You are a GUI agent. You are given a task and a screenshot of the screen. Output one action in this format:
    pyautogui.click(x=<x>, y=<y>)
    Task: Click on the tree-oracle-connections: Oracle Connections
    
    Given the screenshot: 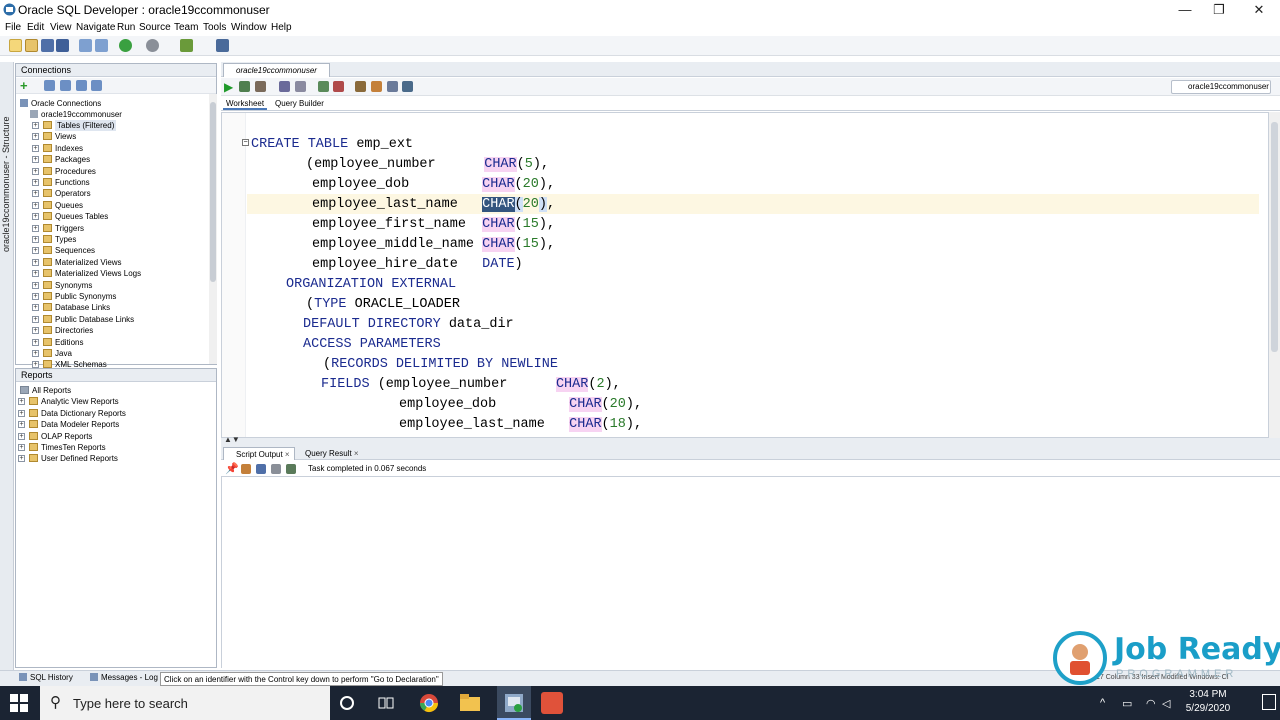 What is the action you would take?
    pyautogui.click(x=60, y=103)
    